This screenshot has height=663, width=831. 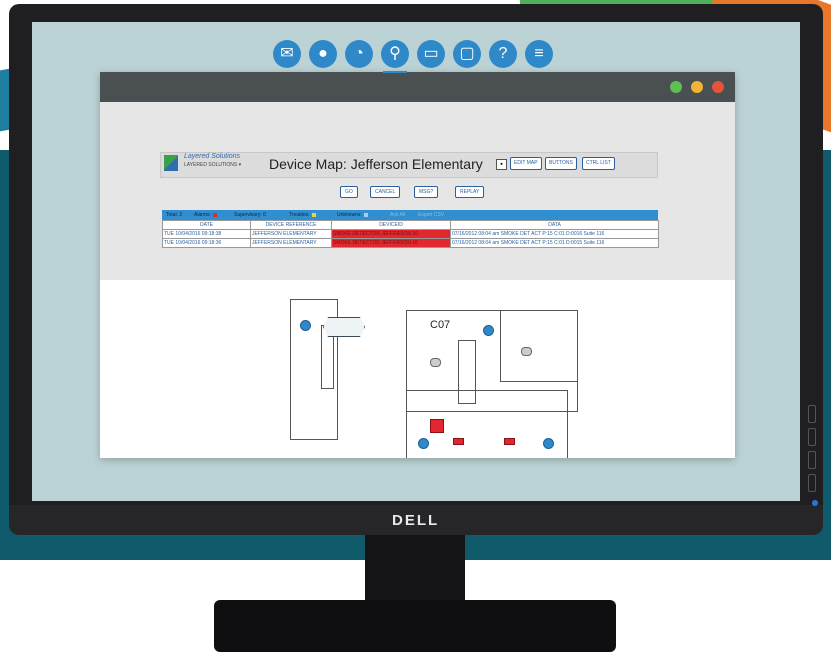 What do you see at coordinates (212, 156) in the screenshot?
I see `logo-title: Layered Solutions` at bounding box center [212, 156].